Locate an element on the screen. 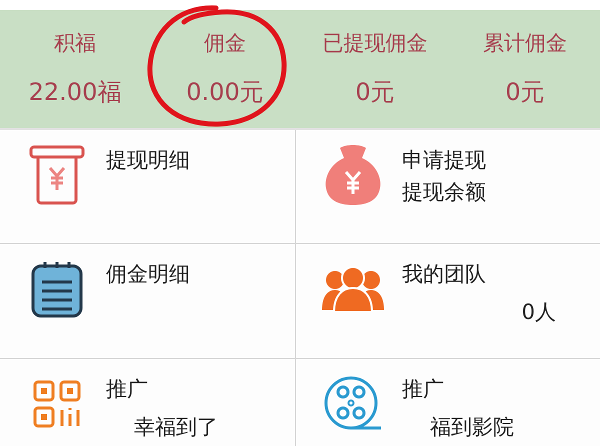  stat-label: 积福 is located at coordinates (75, 44).